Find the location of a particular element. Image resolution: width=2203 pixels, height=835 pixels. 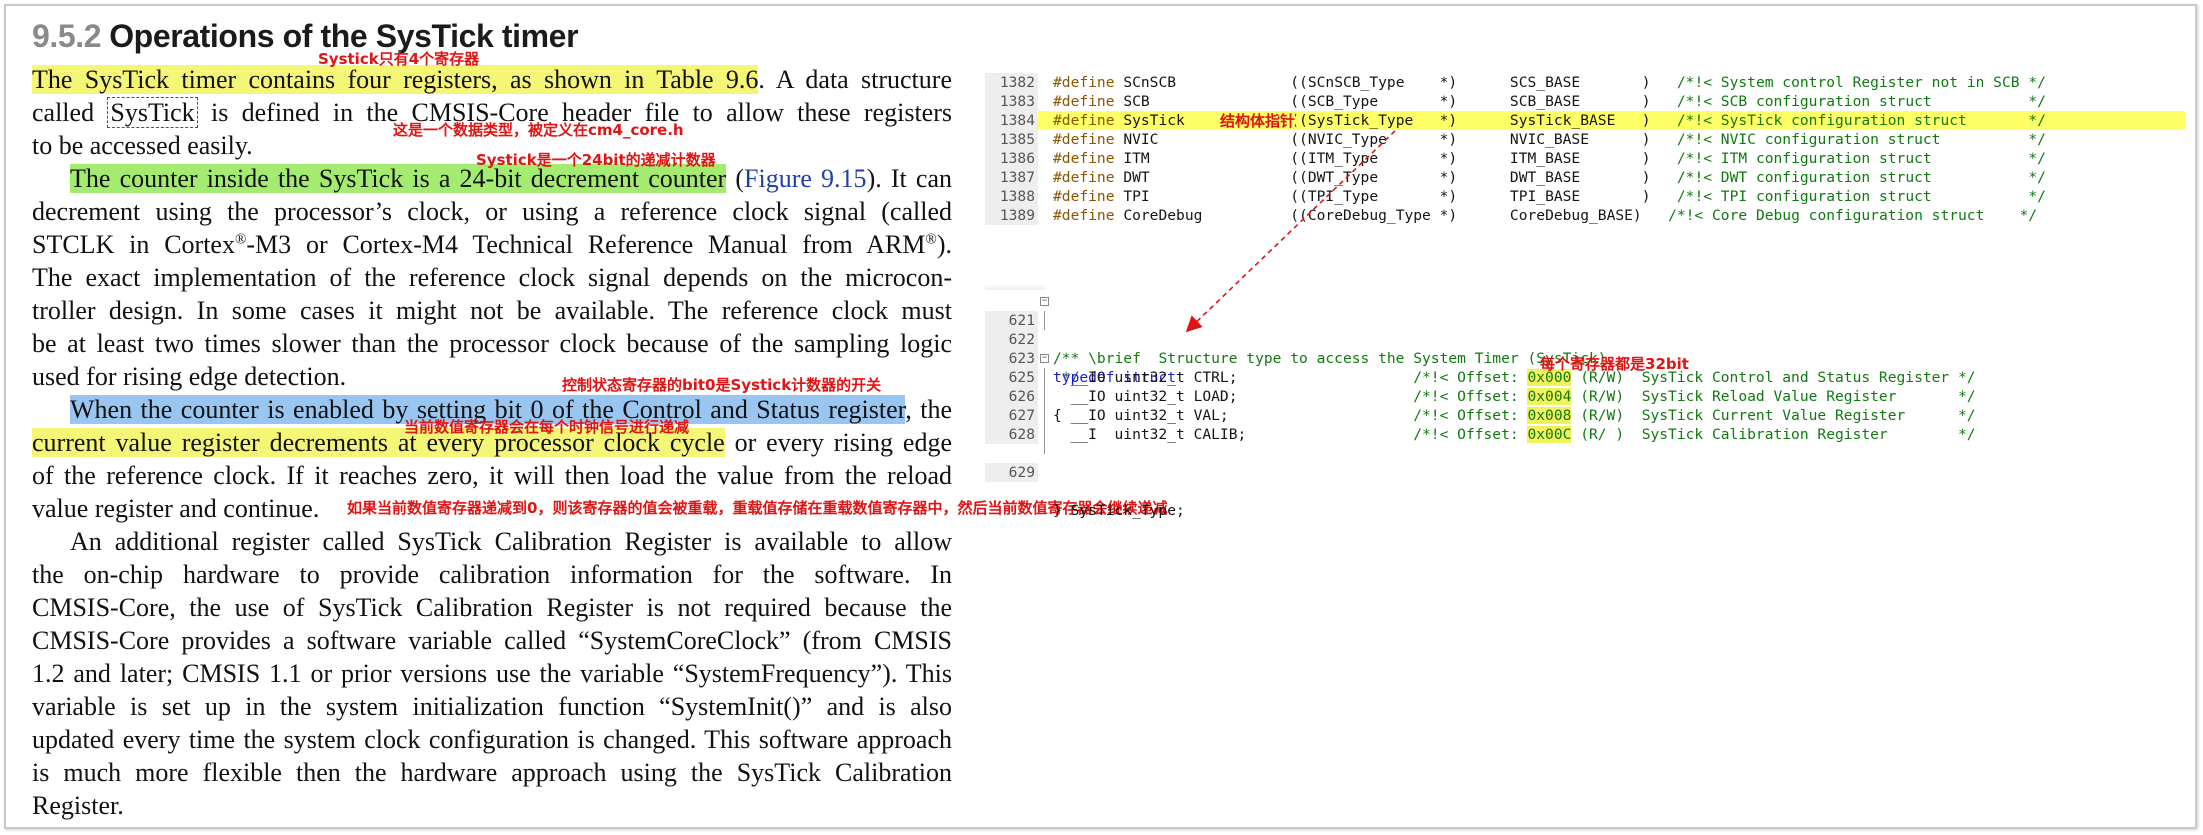

arrow-line is located at coordinates (1290, 231).